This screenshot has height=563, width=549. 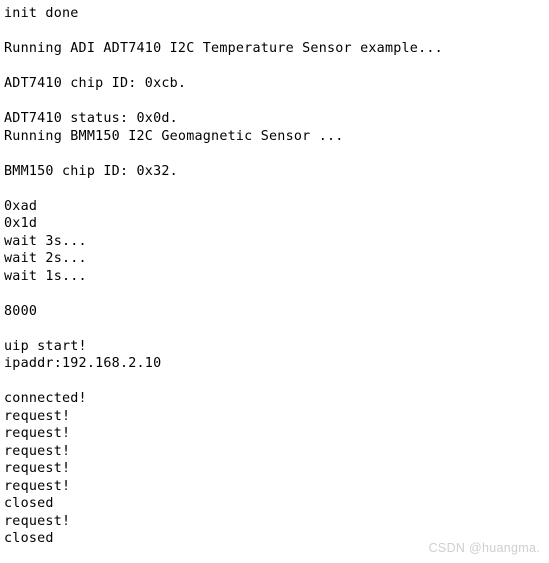 What do you see at coordinates (83, 363) in the screenshot?
I see `log-line: ipaddr:192.168.2.10` at bounding box center [83, 363].